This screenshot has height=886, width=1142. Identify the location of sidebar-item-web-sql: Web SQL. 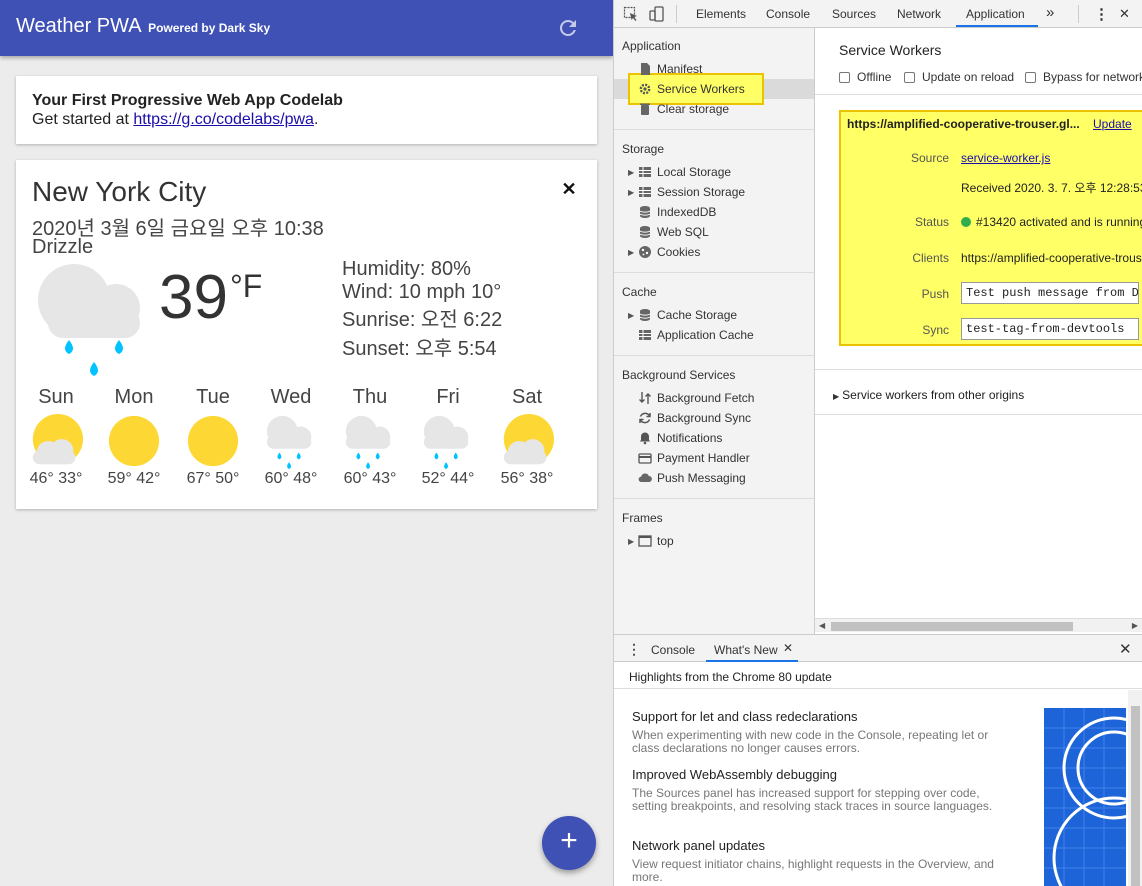
(668, 232).